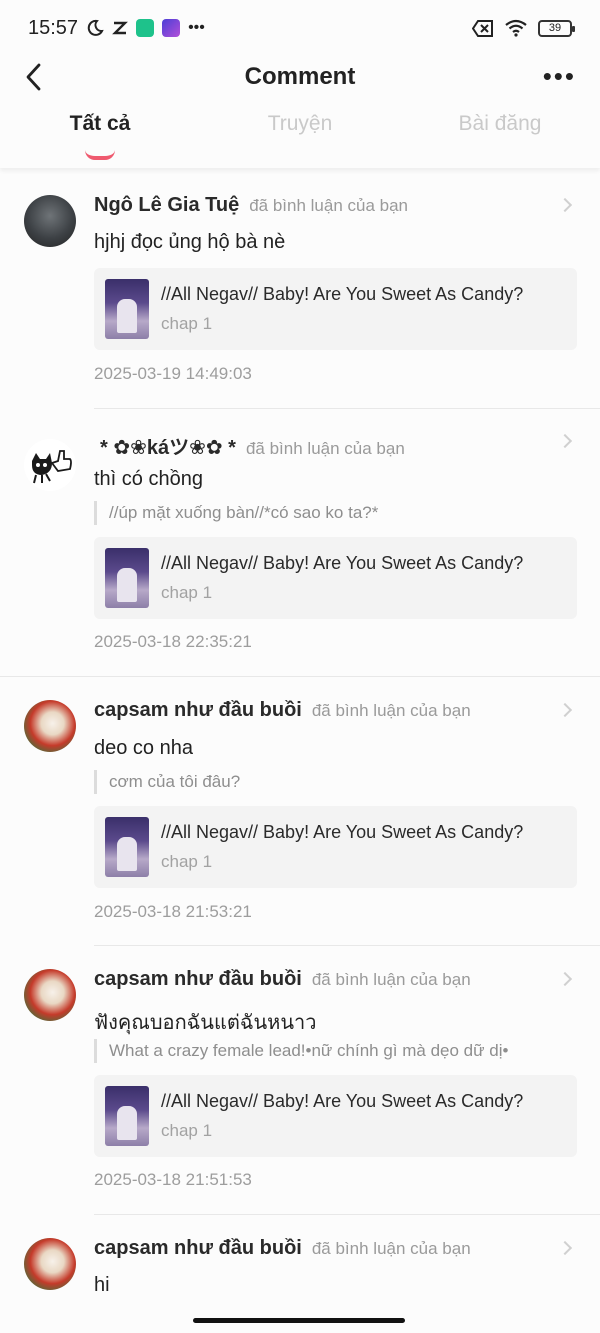 This screenshot has width=600, height=1333. I want to click on page-title: Comment, so click(300, 76).